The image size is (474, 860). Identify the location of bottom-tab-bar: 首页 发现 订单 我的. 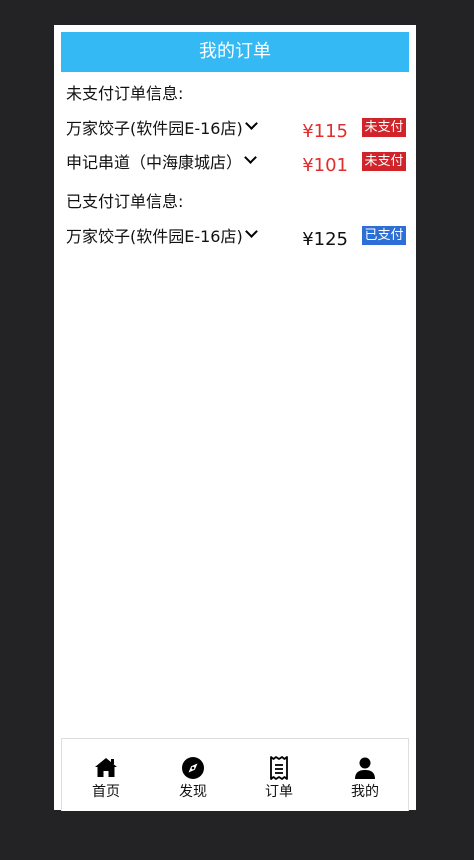
(235, 774).